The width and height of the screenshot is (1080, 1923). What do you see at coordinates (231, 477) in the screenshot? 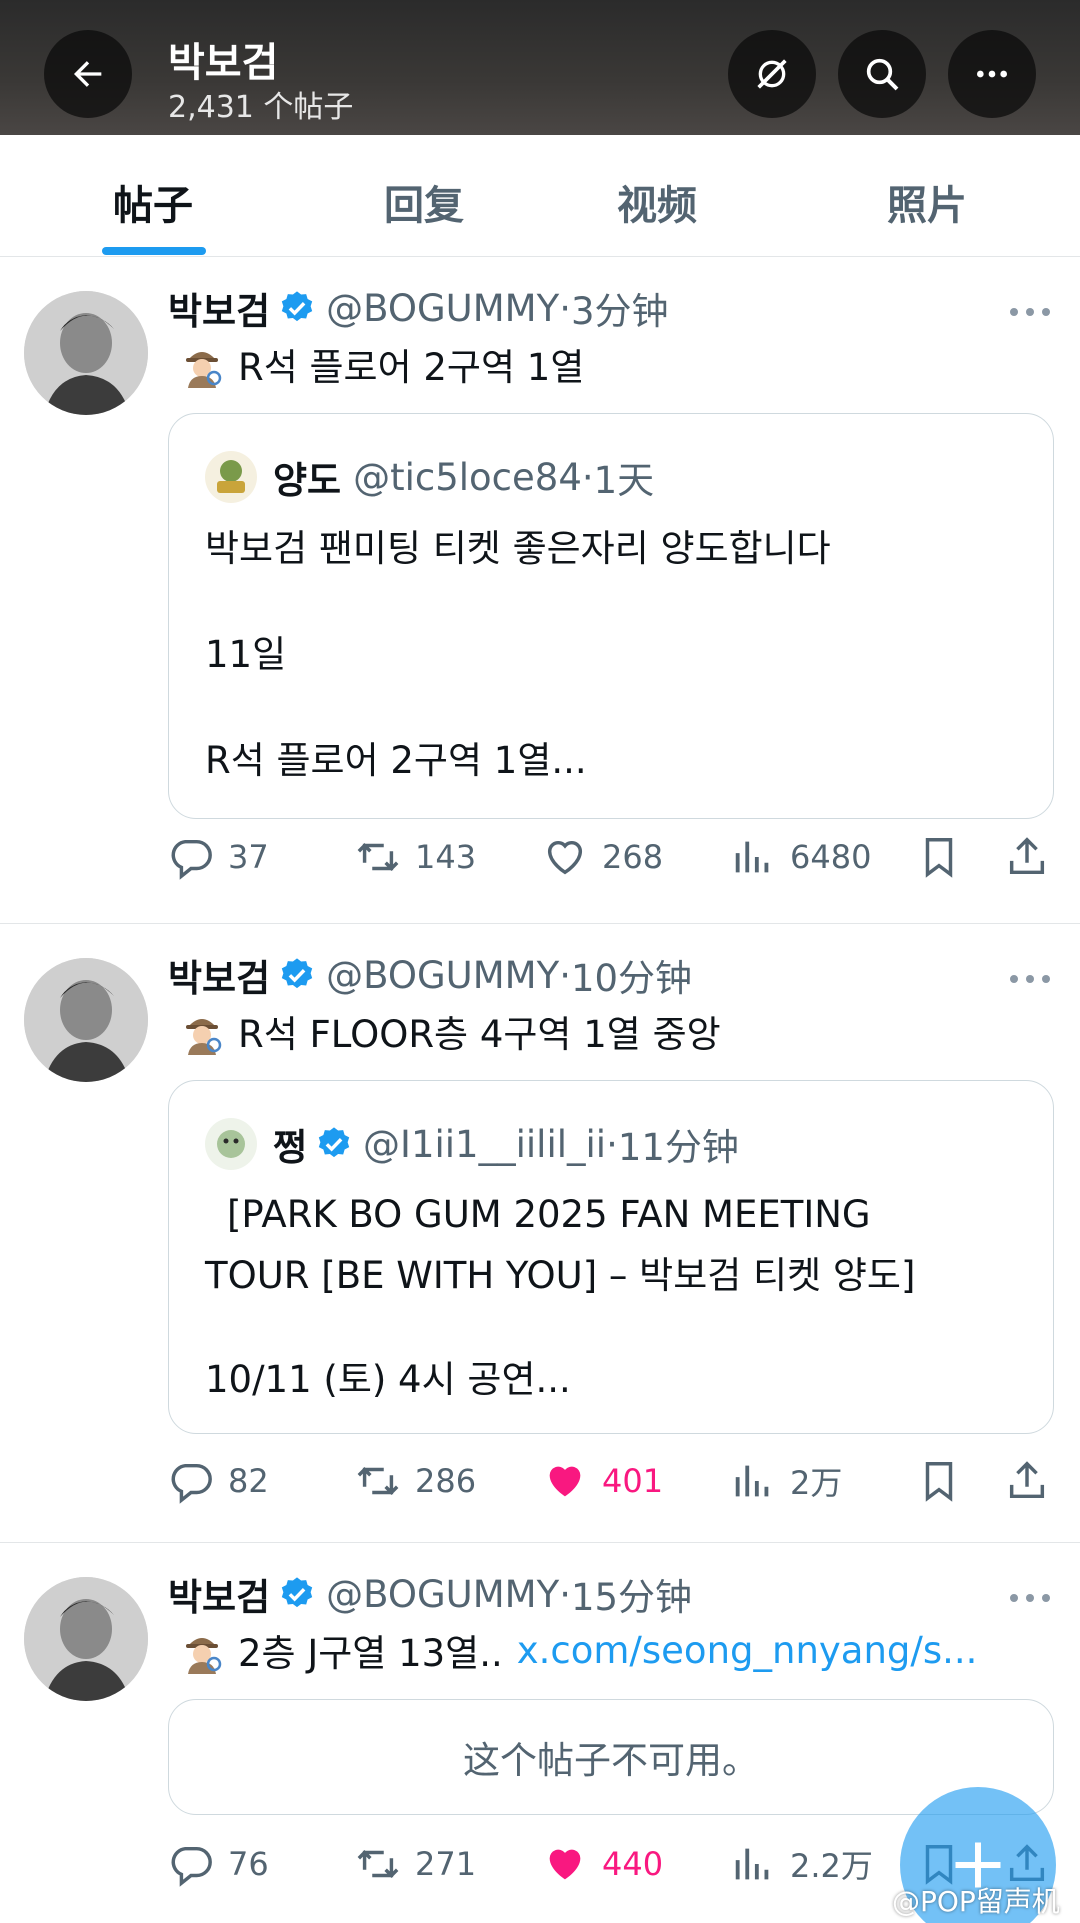
I see `quote-avatar` at bounding box center [231, 477].